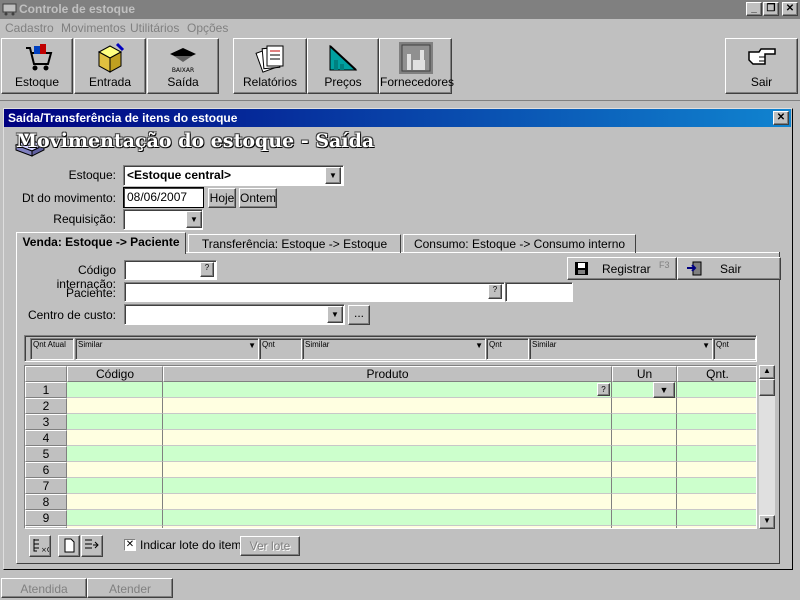 Image resolution: width=800 pixels, height=600 pixels. I want to click on table-row: 10, so click(390, 527).